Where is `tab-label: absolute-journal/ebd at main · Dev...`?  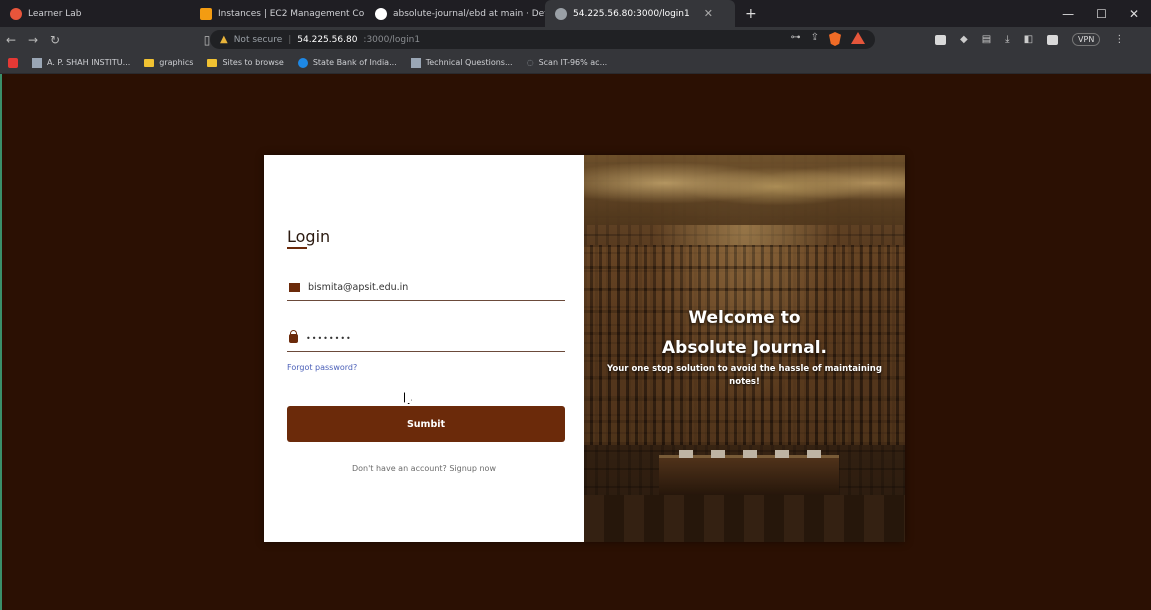
tab-label: absolute-journal/ebd at main · Dev... is located at coordinates (469, 13).